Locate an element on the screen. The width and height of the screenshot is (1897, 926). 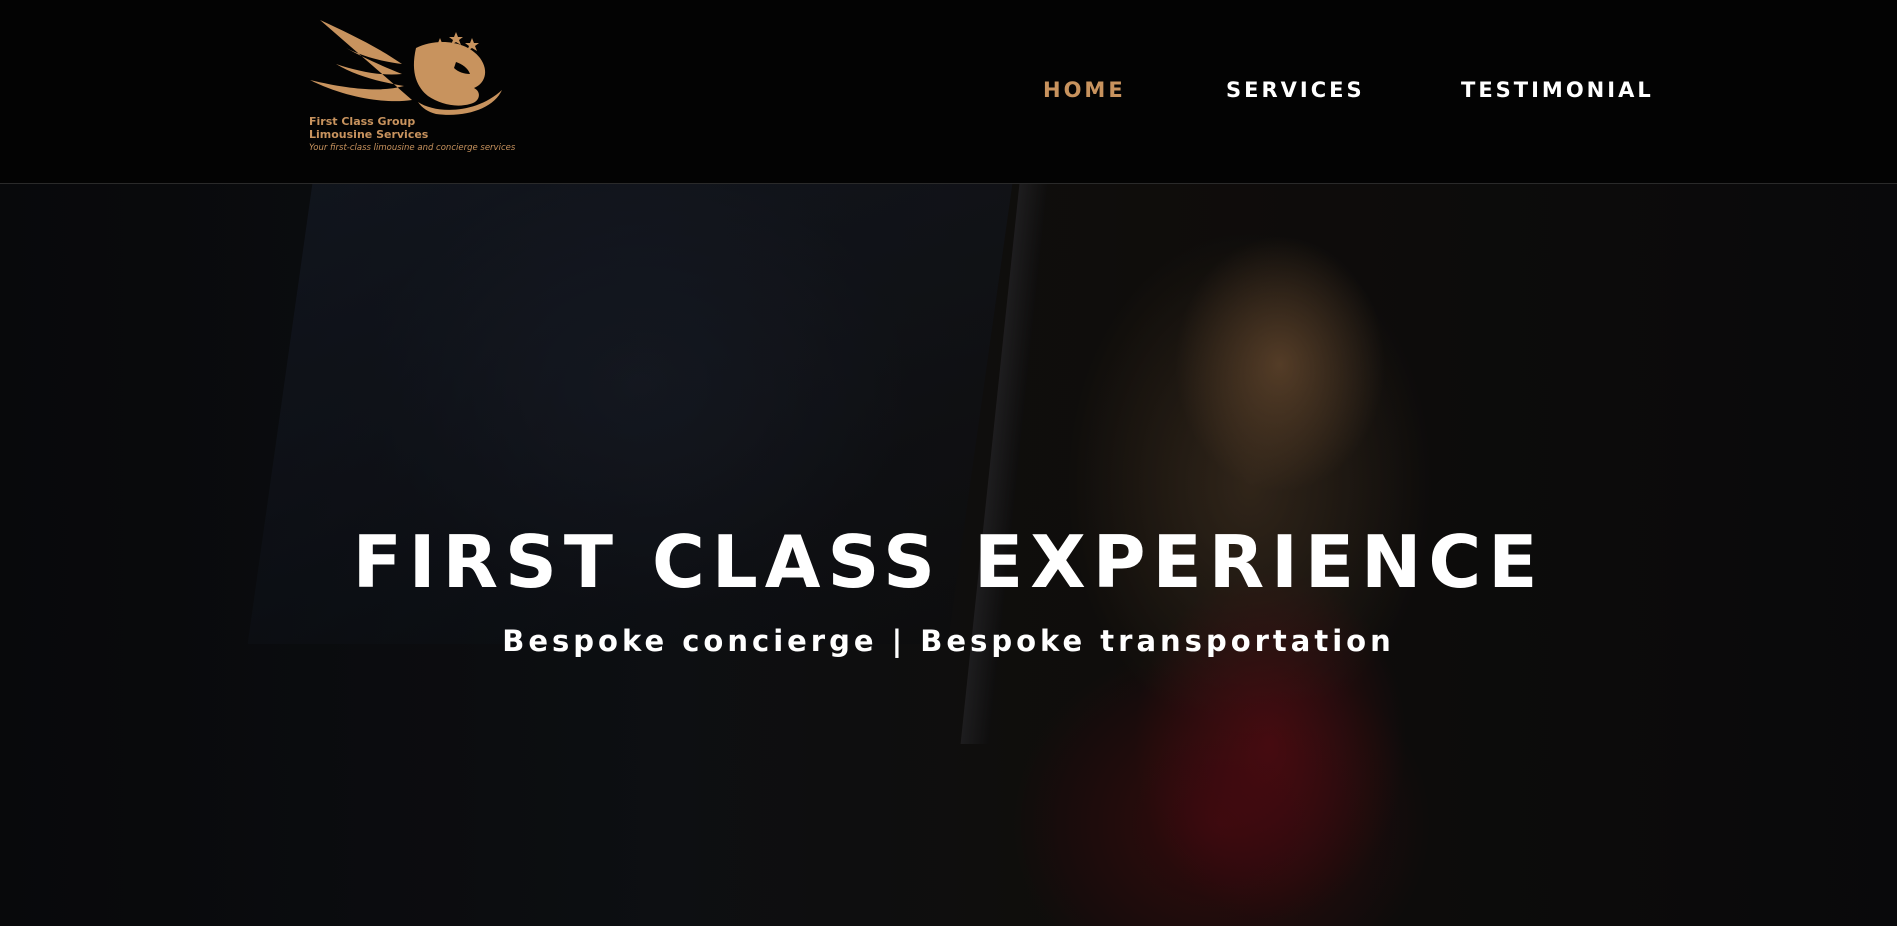
hero-title: FIRST CLASS EXPERIENCE is located at coordinates (948, 562).